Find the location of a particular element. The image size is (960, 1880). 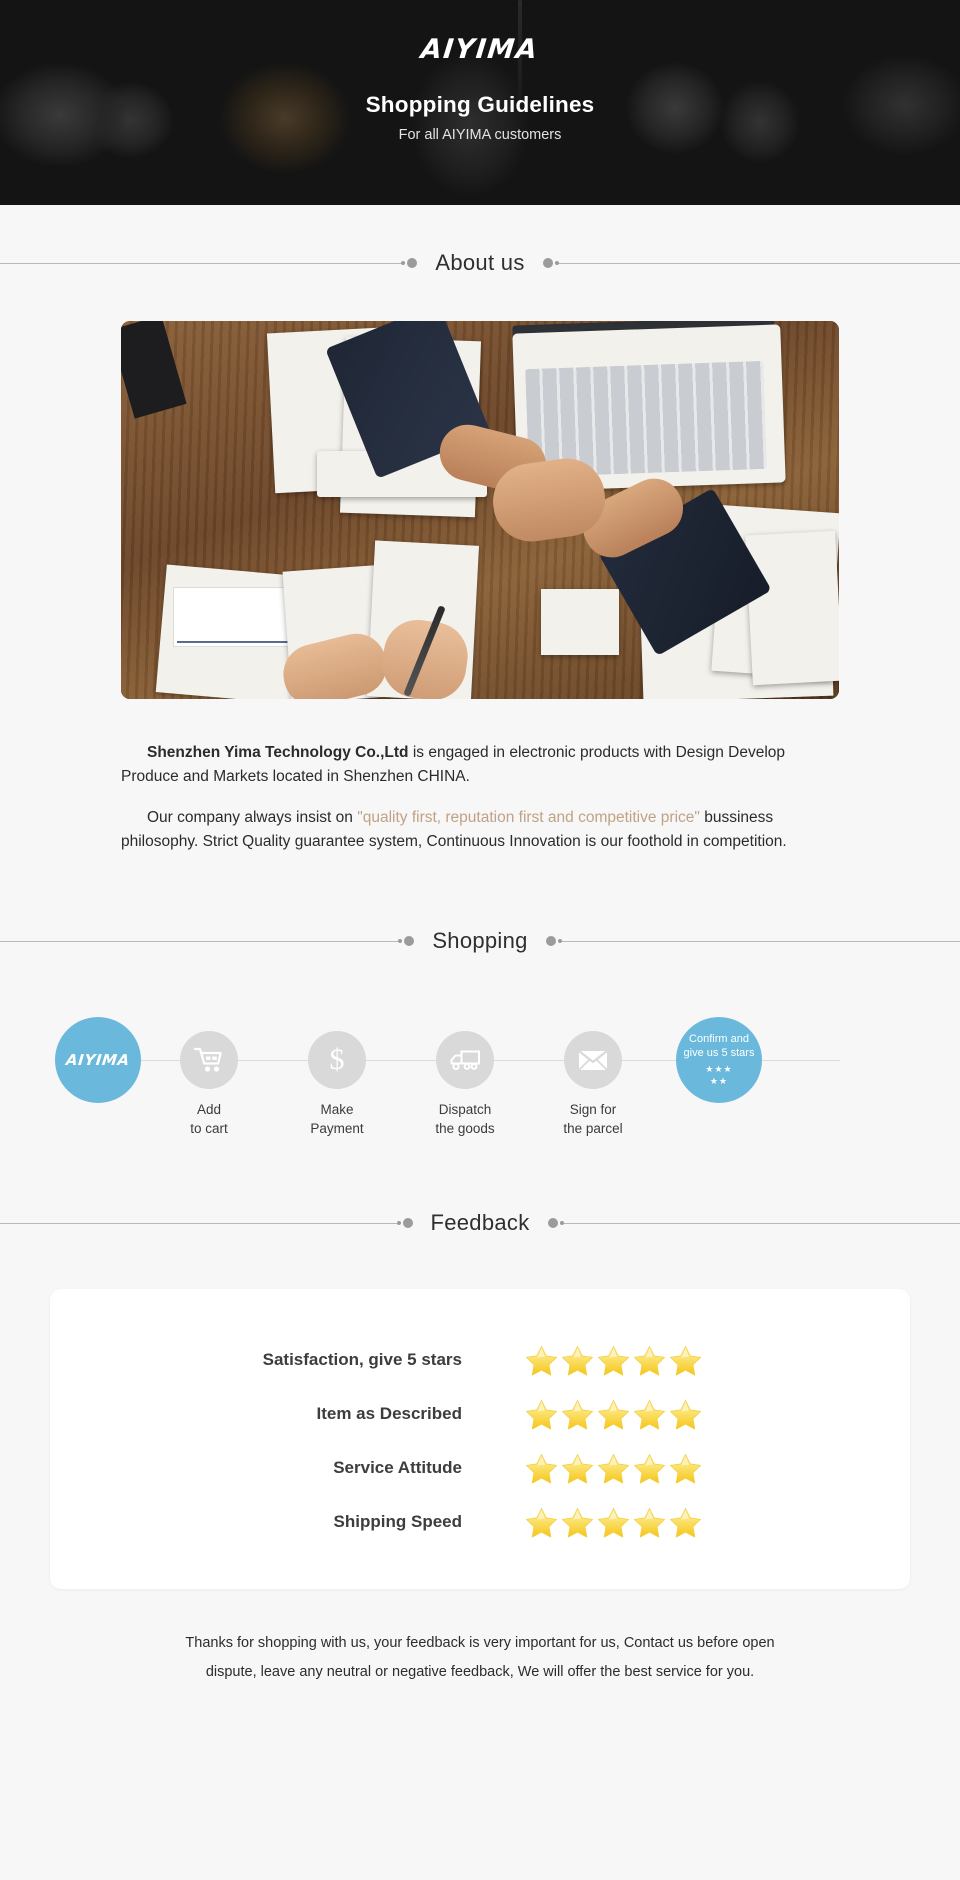

feedback-section-title: Feedback is located at coordinates (480, 1223).